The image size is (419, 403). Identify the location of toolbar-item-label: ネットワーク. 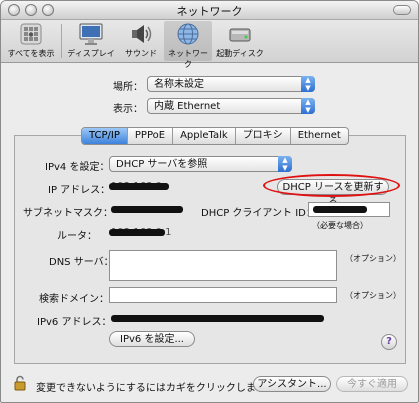
(188, 59).